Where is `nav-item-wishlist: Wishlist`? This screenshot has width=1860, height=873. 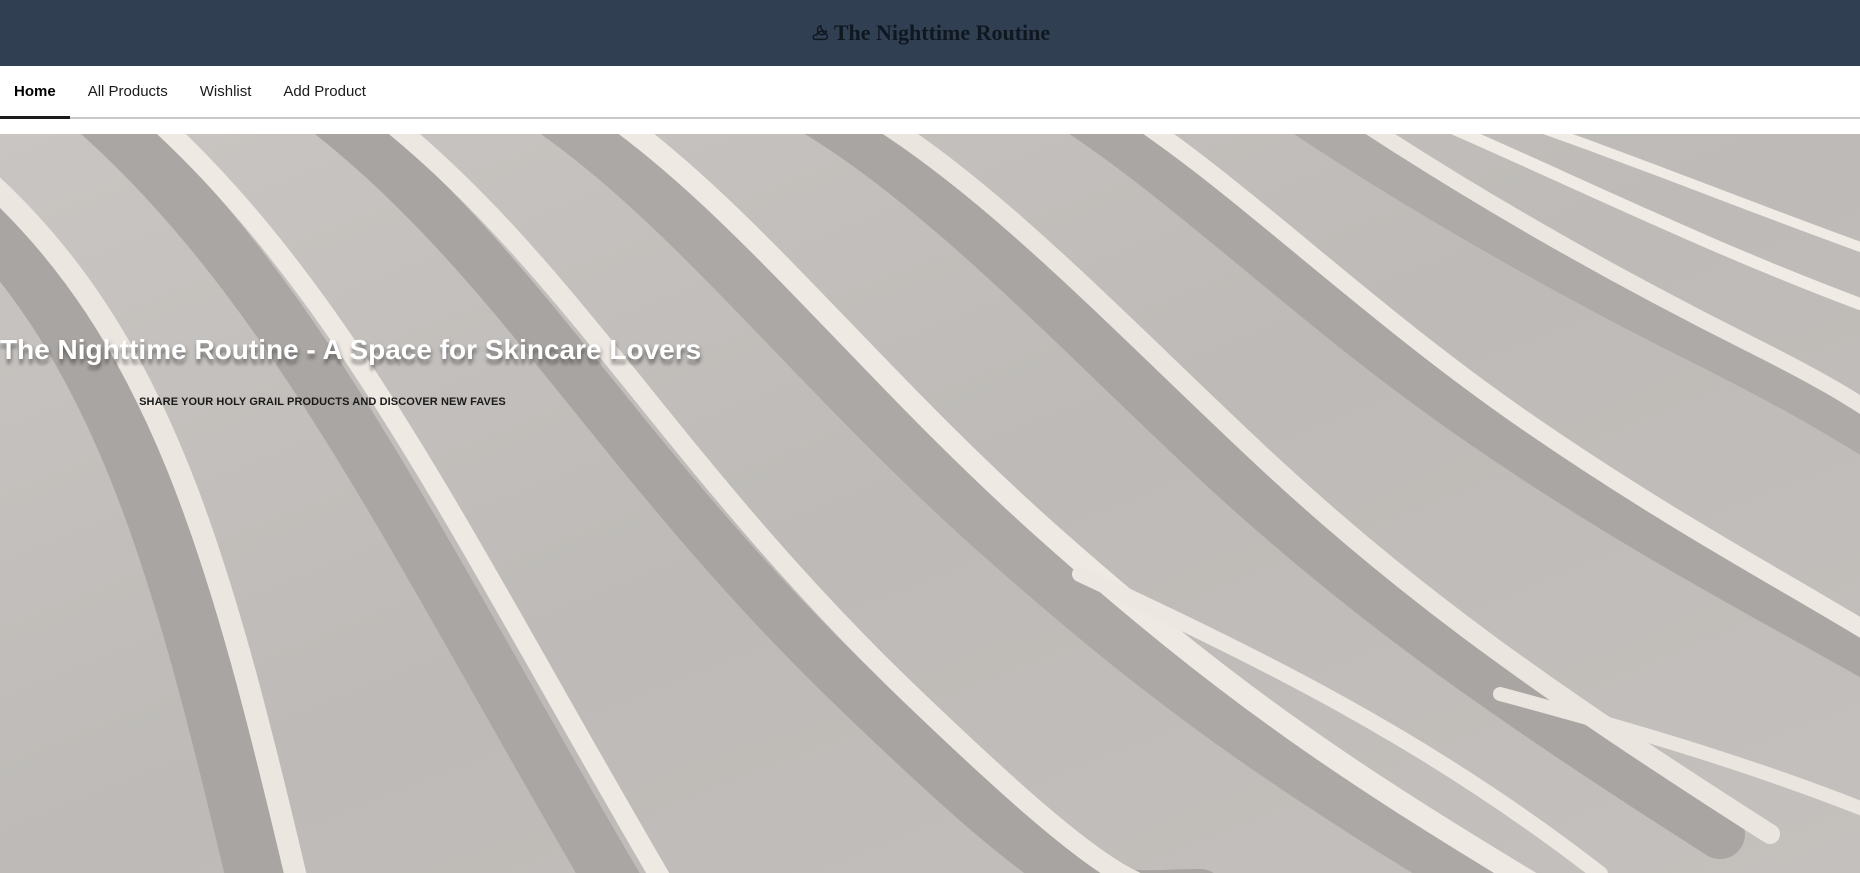
nav-item-wishlist: Wishlist is located at coordinates (226, 91).